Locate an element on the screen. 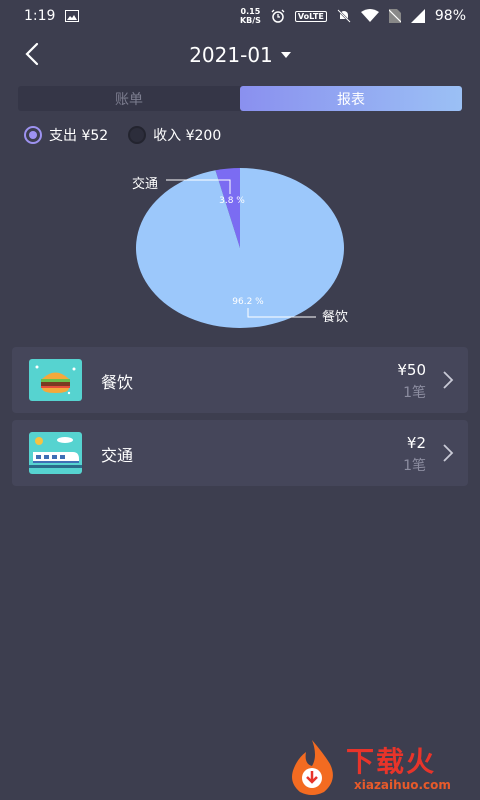  burger-icon is located at coordinates (55, 380).